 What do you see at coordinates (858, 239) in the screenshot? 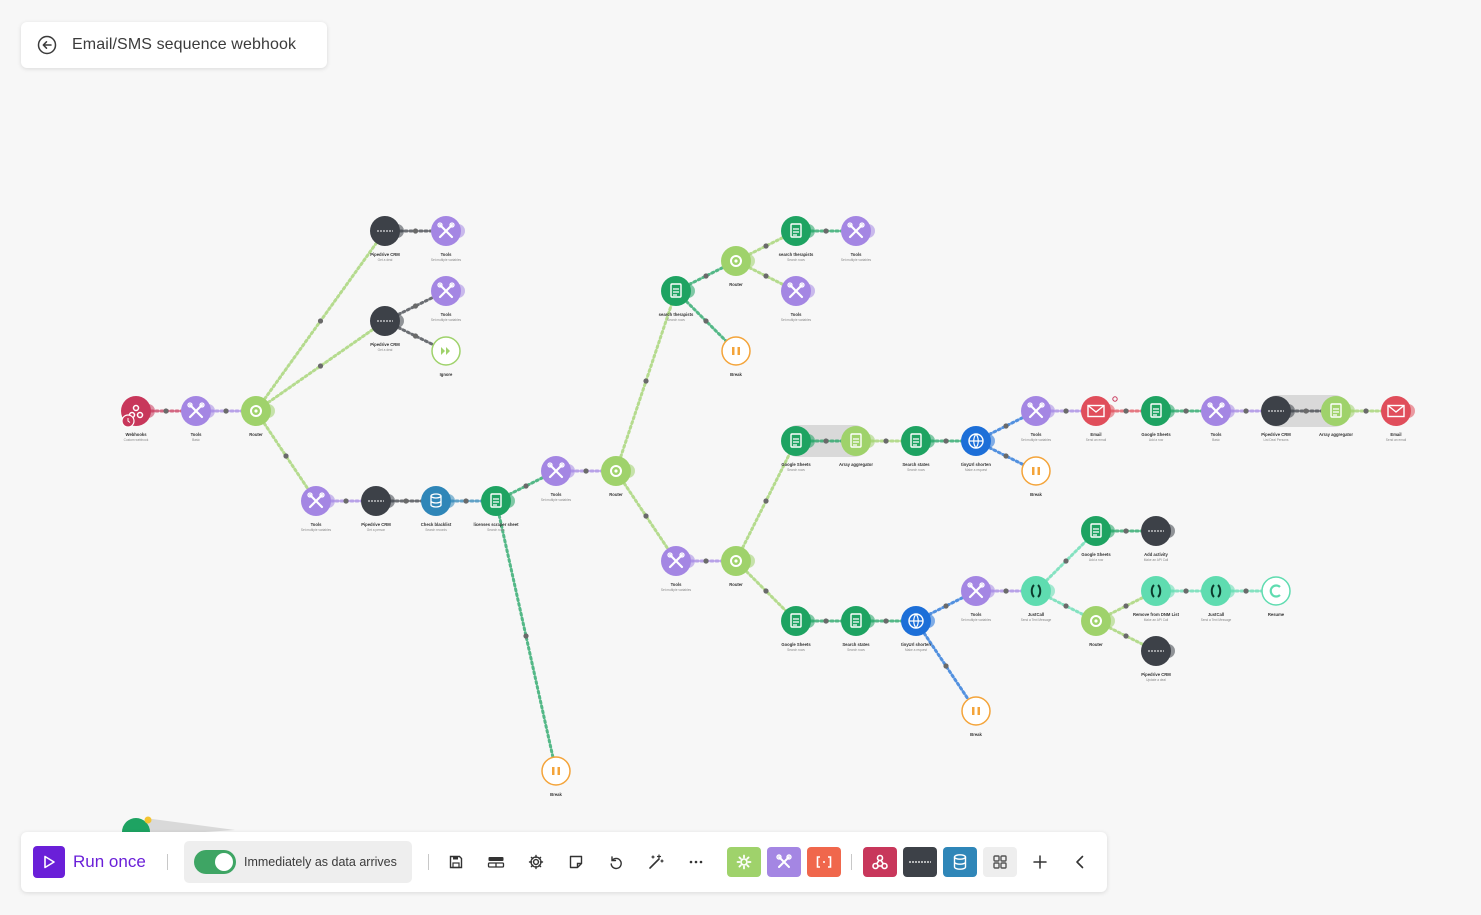
I see `module-tools-e: ToolsSet multiple variables` at bounding box center [858, 239].